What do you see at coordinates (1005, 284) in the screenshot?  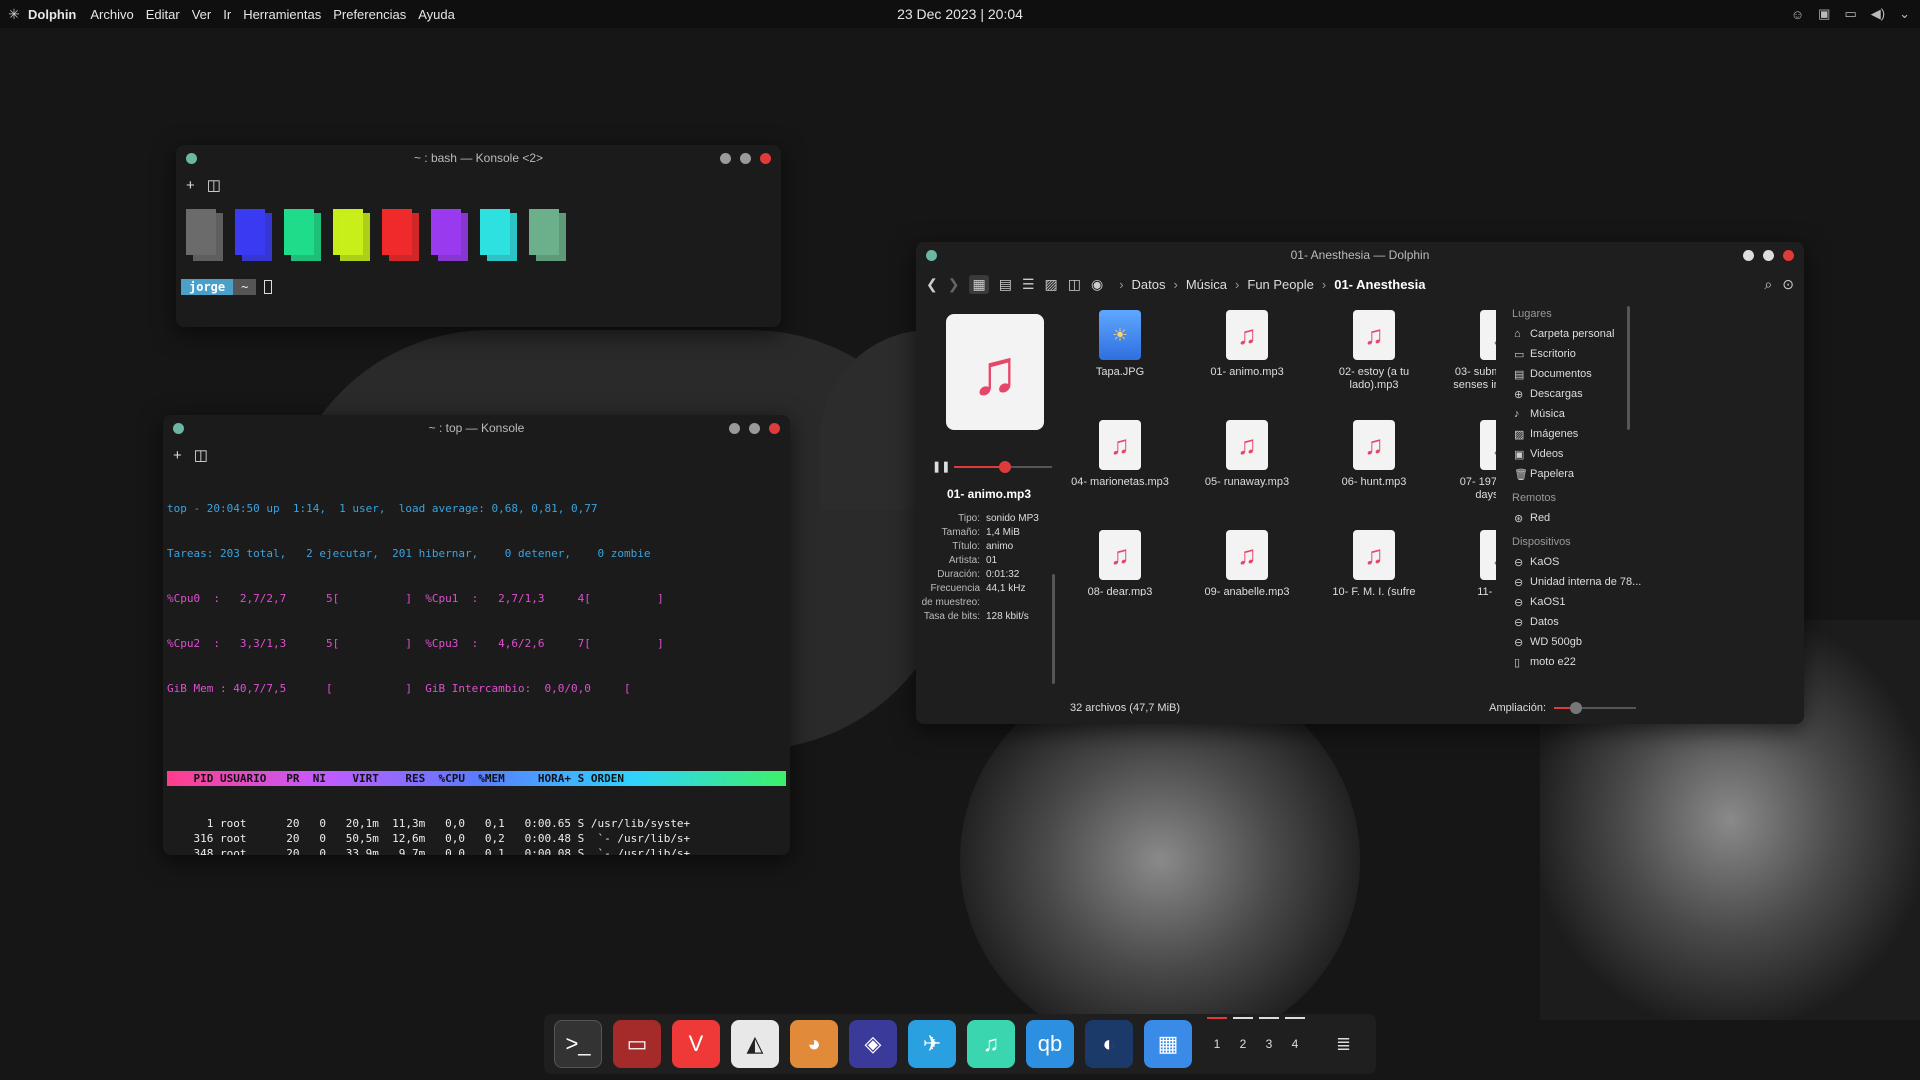 I see `compact-view-icon: ▤` at bounding box center [1005, 284].